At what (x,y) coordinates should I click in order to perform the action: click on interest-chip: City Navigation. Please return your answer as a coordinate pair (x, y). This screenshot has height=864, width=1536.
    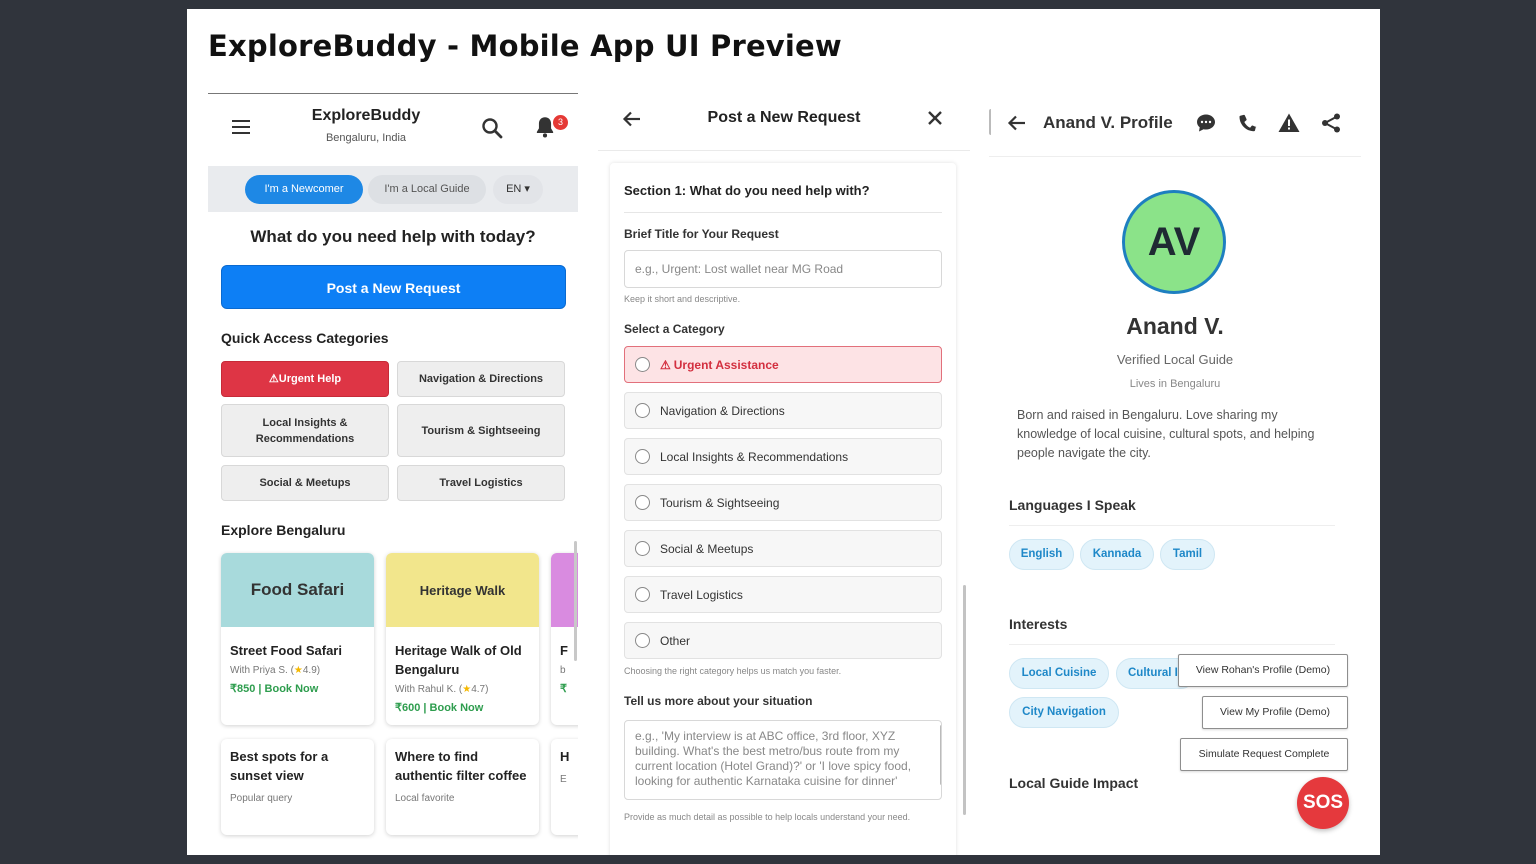
    Looking at the image, I should click on (1064, 712).